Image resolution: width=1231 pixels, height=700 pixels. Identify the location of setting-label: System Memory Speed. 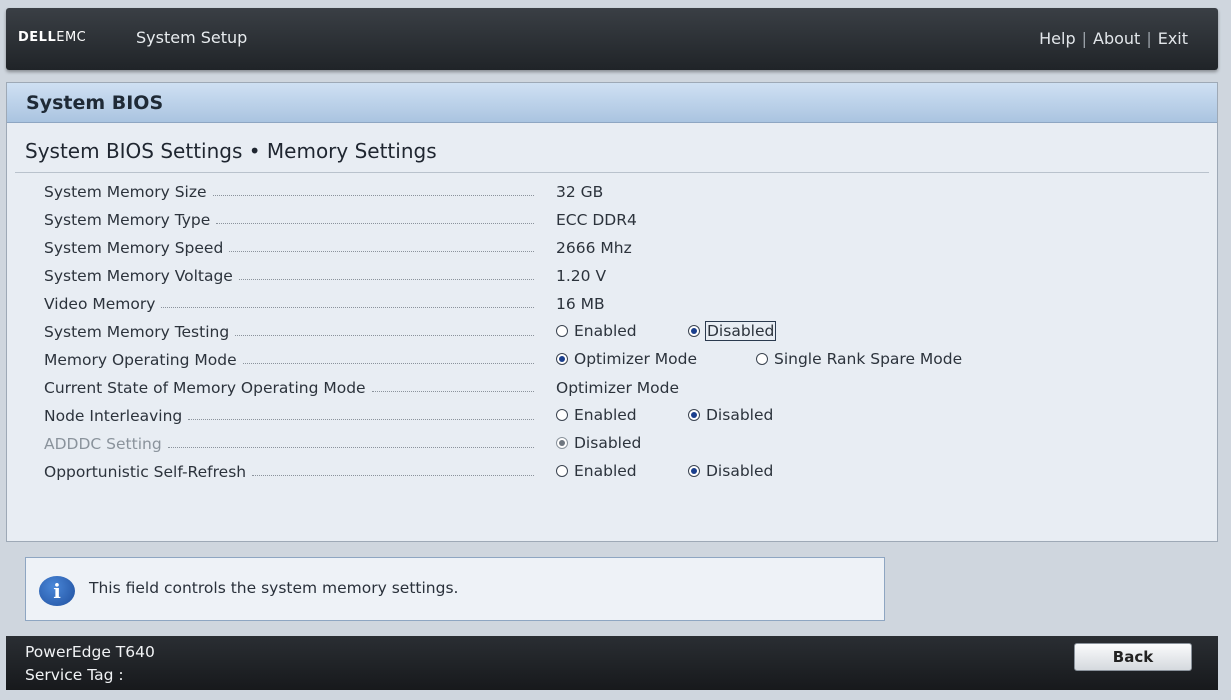
(289, 248).